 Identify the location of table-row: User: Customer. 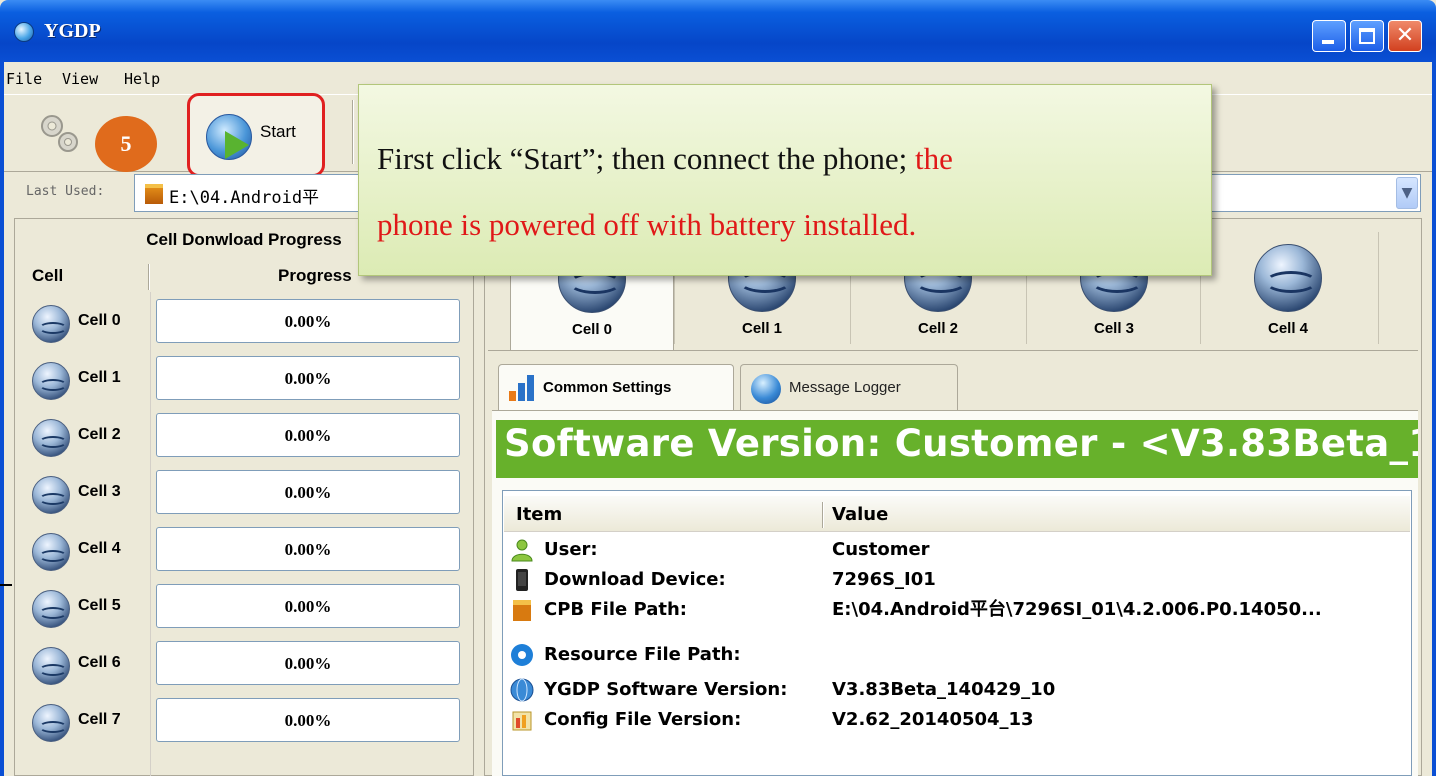
(961, 550).